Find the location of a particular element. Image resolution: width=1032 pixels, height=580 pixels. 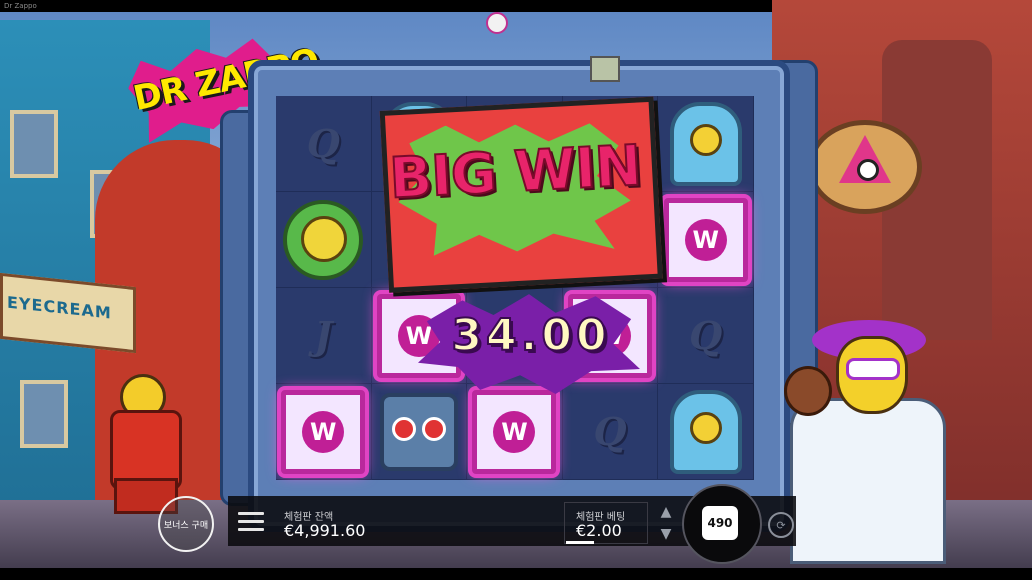

monkey-sidekick is located at coordinates (808, 391).